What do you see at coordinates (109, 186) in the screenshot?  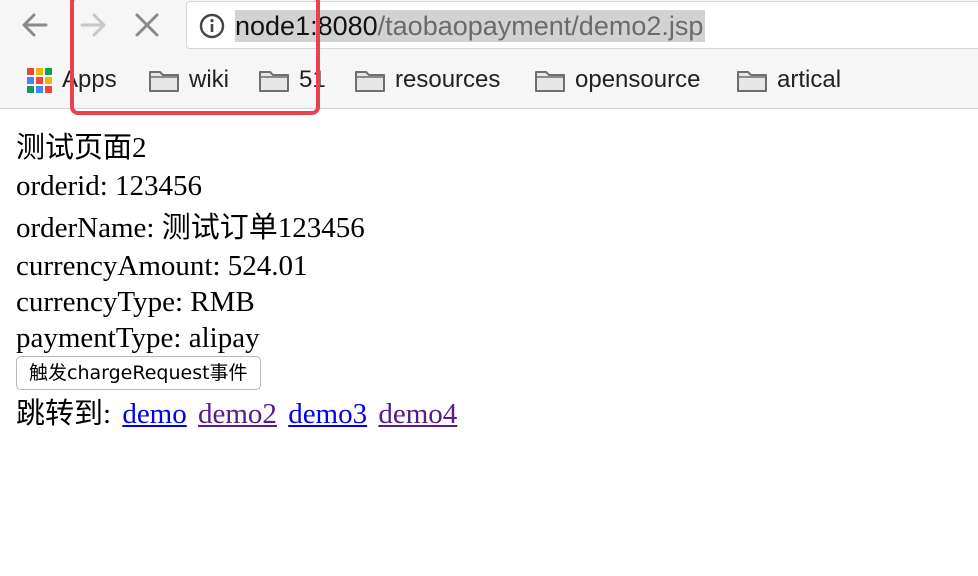 I see `order-id: orderid: 123456` at bounding box center [109, 186].